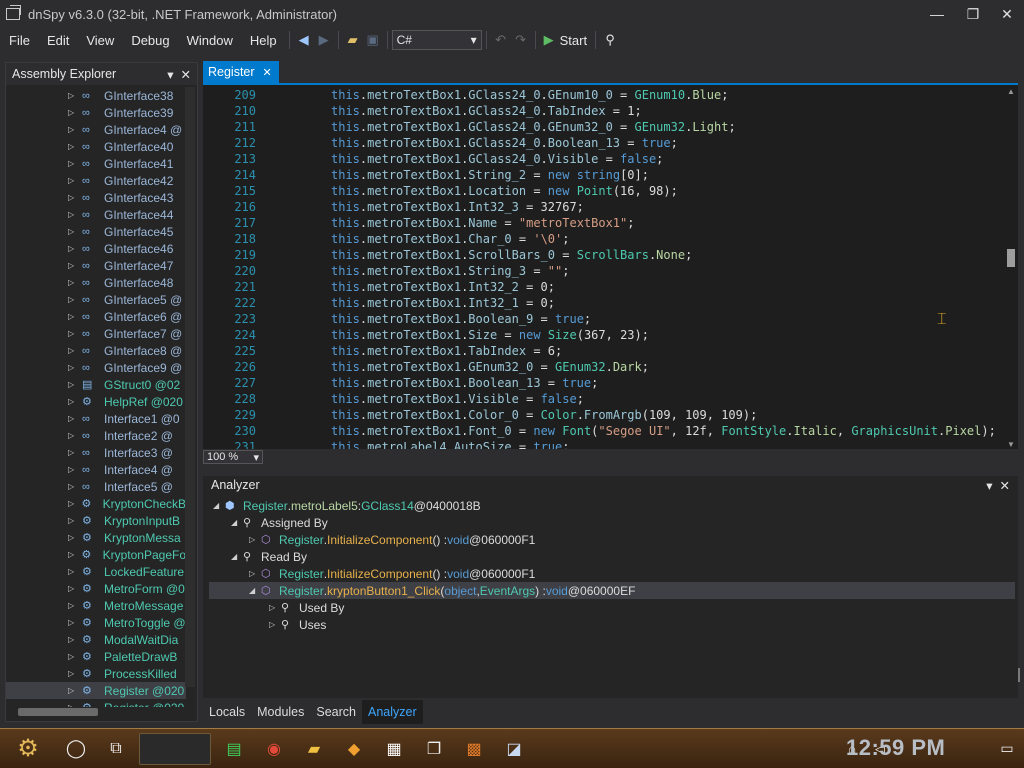 Image resolution: width=1024 pixels, height=768 pixels. I want to click on undo-icon: ↶, so click(501, 40).